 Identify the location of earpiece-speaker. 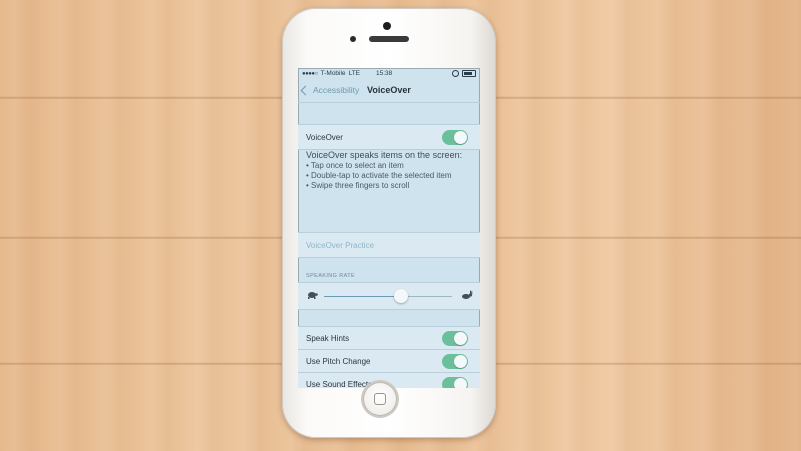
(389, 39).